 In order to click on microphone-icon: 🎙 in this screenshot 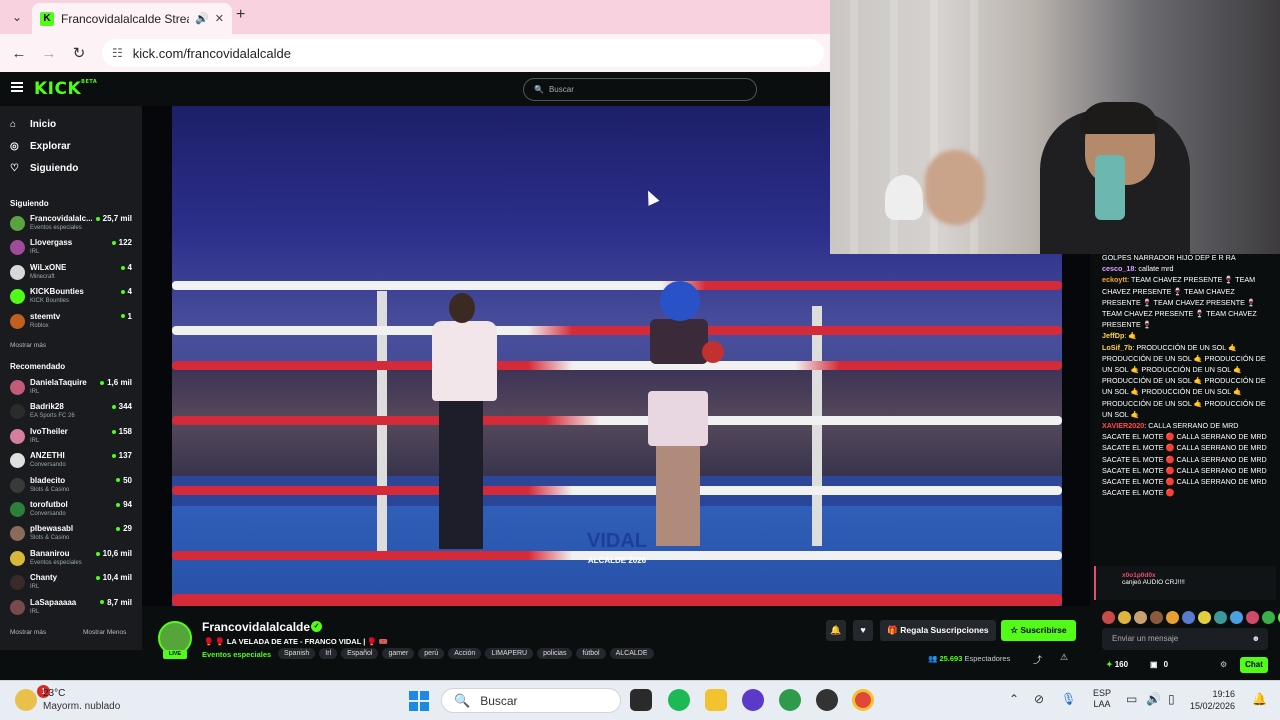, I will do `click(1068, 699)`.